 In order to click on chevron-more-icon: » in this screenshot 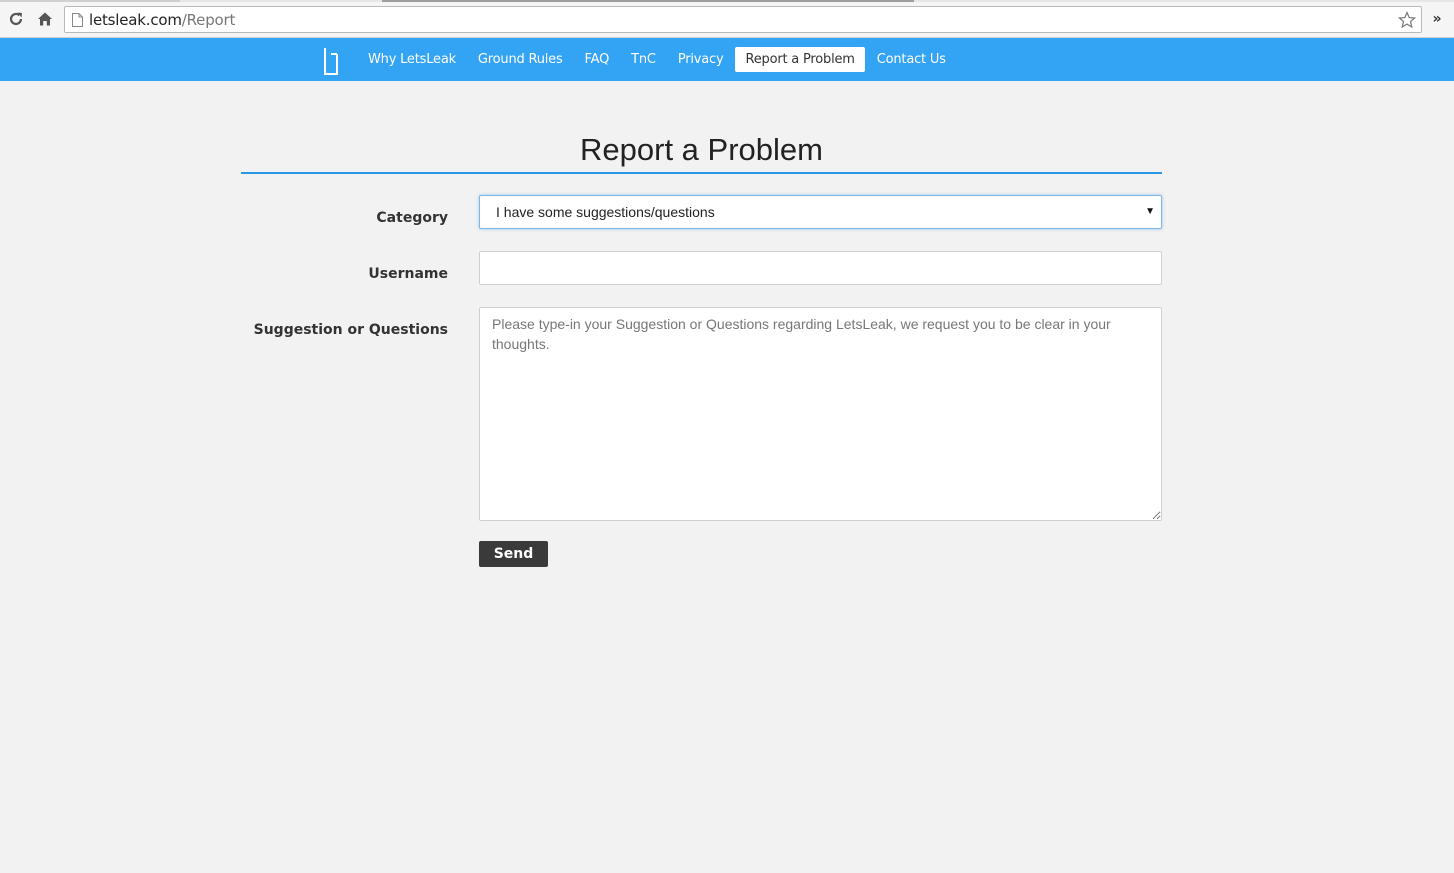, I will do `click(1437, 19)`.